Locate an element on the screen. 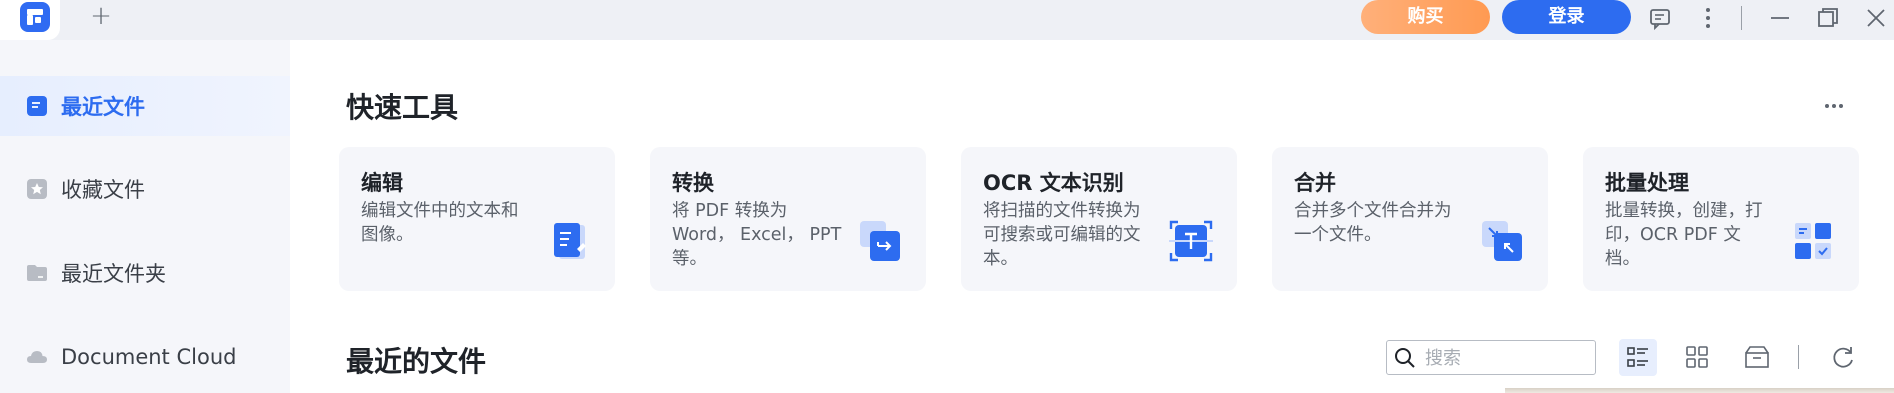 The width and height of the screenshot is (1894, 393). tool-card-title: 批量处理 is located at coordinates (1647, 183).